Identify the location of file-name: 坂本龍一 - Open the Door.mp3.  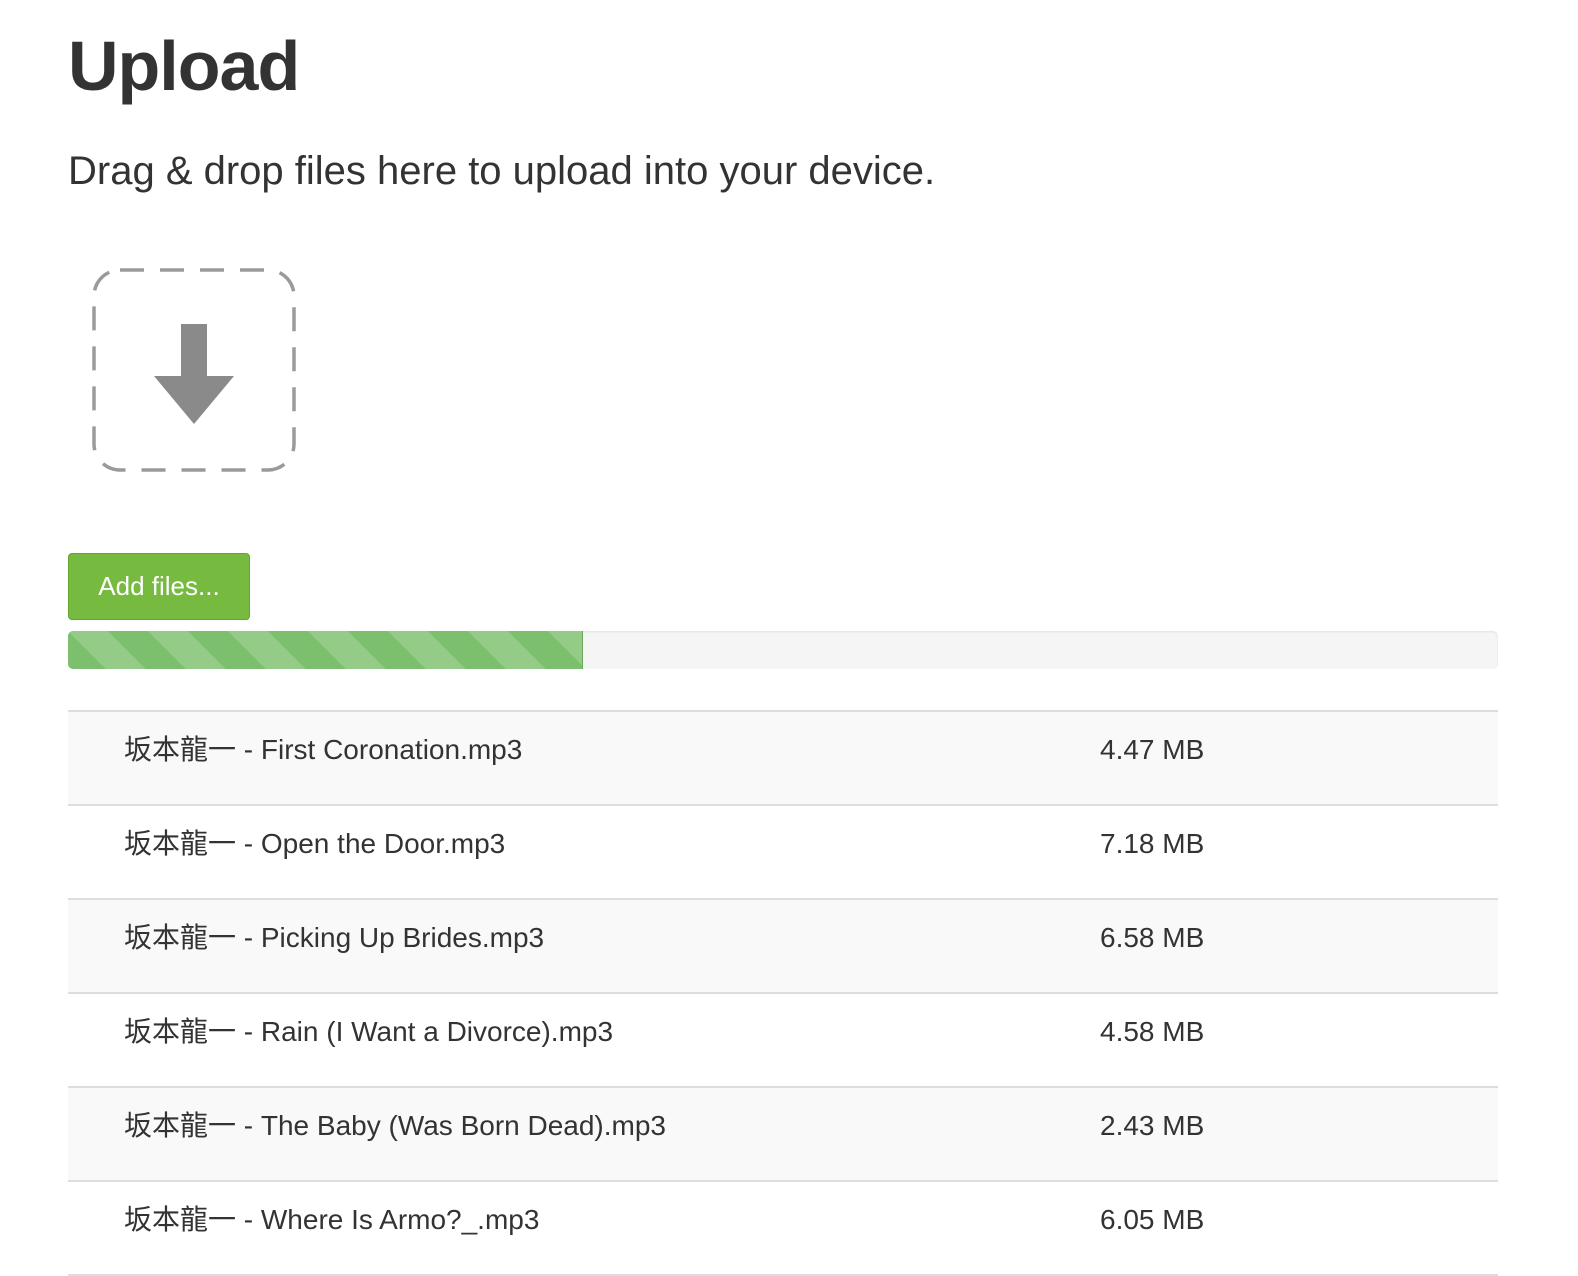
(315, 843).